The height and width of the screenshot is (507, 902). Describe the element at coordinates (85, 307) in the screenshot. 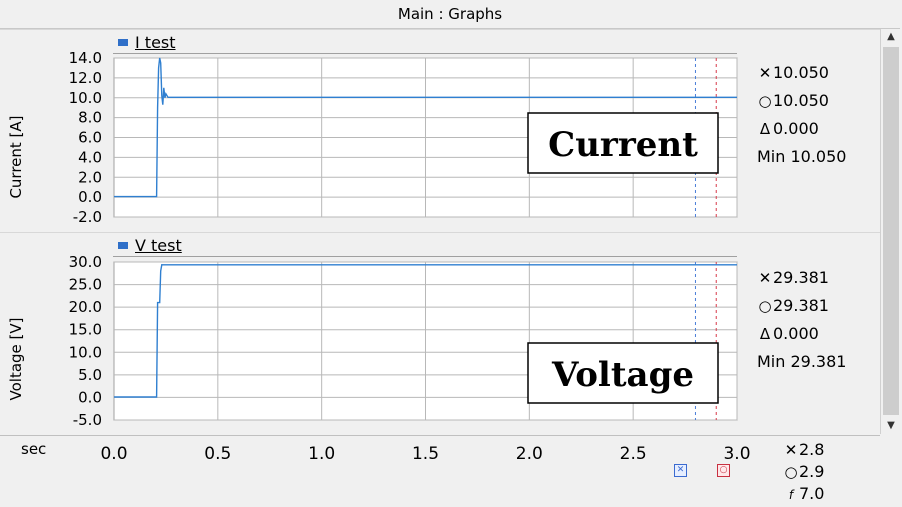

I see `voltage-y-tick-label: 20.0` at that location.